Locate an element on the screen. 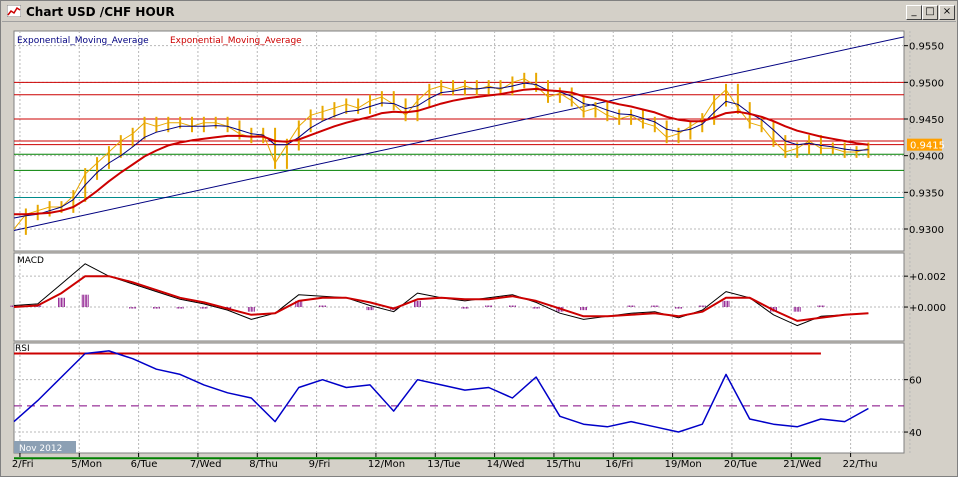  x-tick-label: 21/Wed is located at coordinates (802, 464).